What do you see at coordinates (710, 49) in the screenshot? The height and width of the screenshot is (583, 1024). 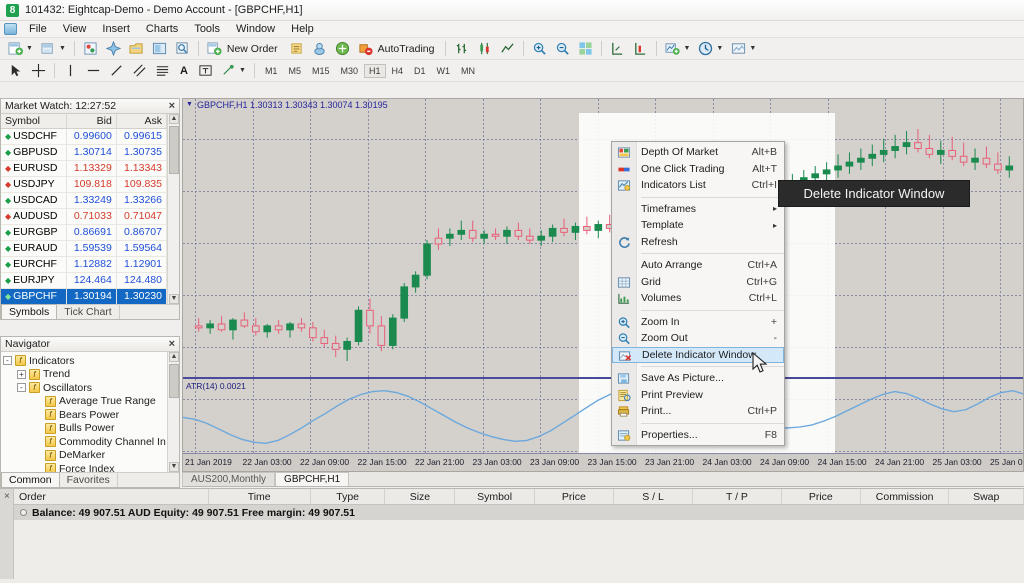 I see `periodicity-button: ▼` at bounding box center [710, 49].